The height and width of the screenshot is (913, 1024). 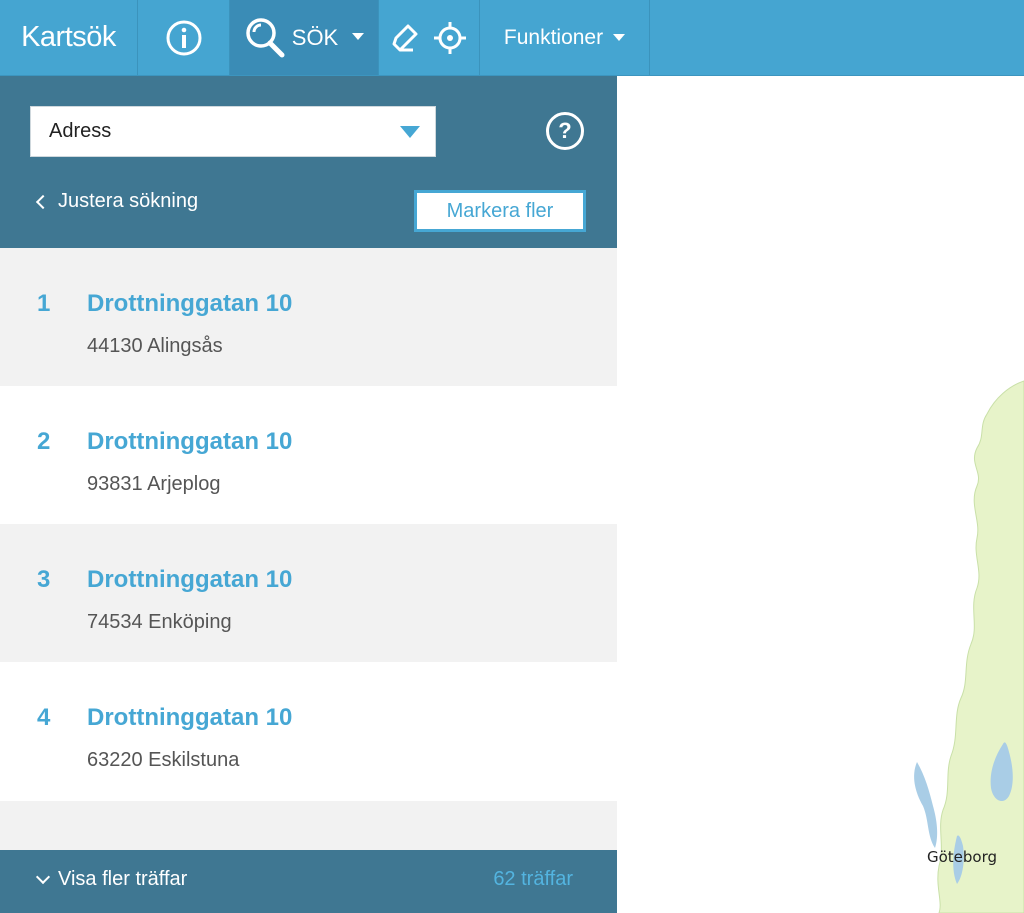 I want to click on list-item: 2 Drottninggatan 10 93831 Arjeplog, so click(x=308, y=455).